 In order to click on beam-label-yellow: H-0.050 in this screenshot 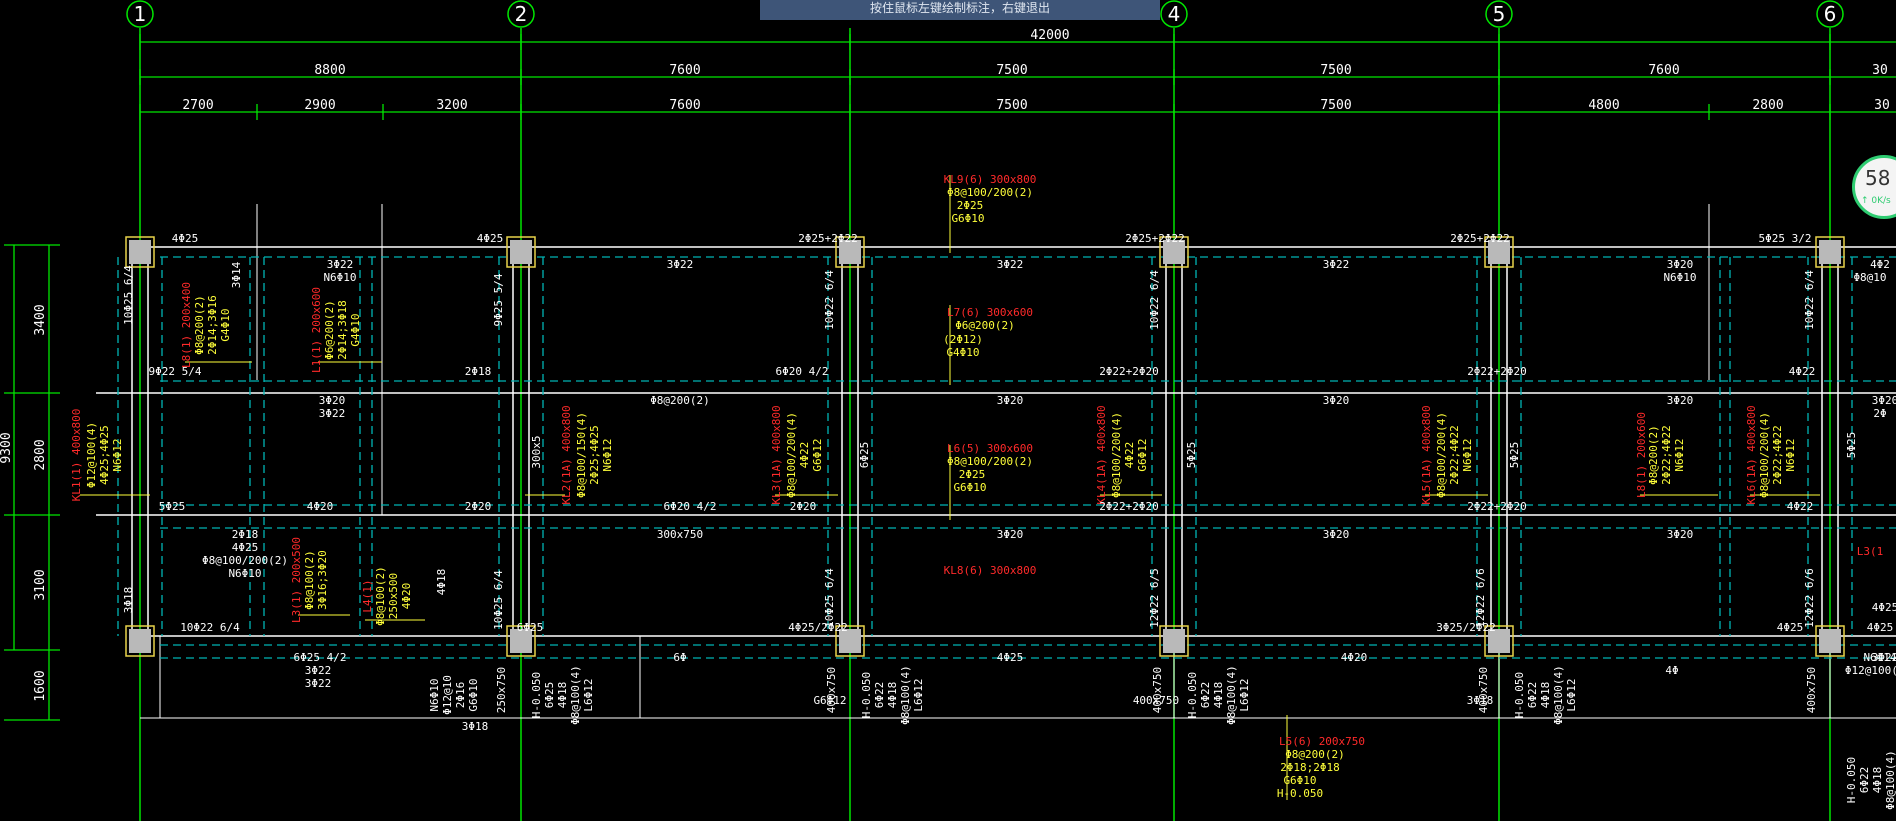, I will do `click(1300, 793)`.